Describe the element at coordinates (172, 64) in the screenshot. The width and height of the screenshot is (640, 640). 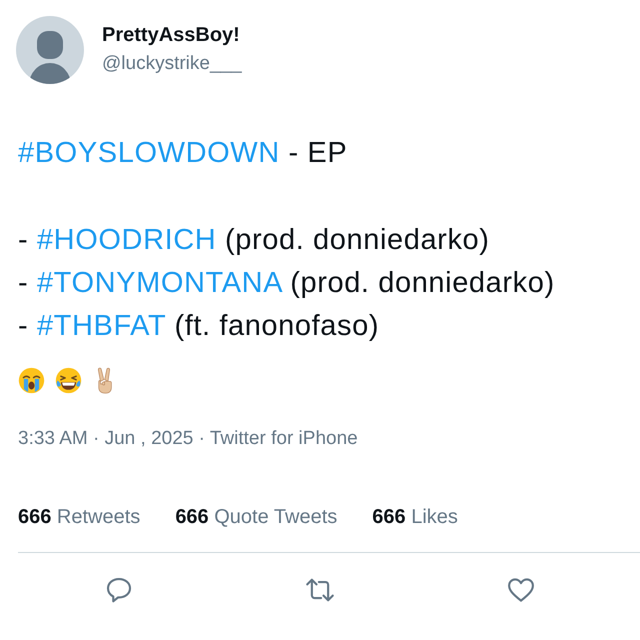
I see `author-handle: @luckystrike___` at that location.